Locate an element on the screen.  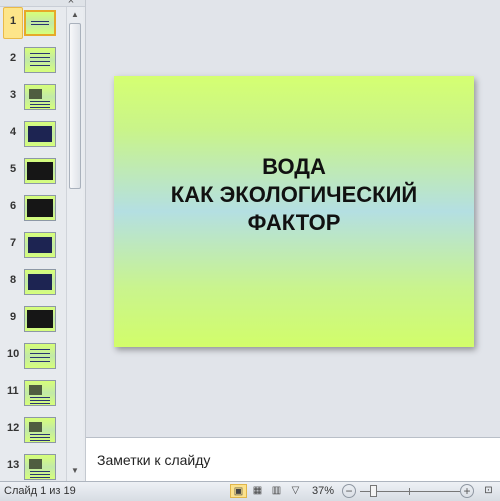
slide-thumbnail-row: 5 is located at coordinates (33, 172).